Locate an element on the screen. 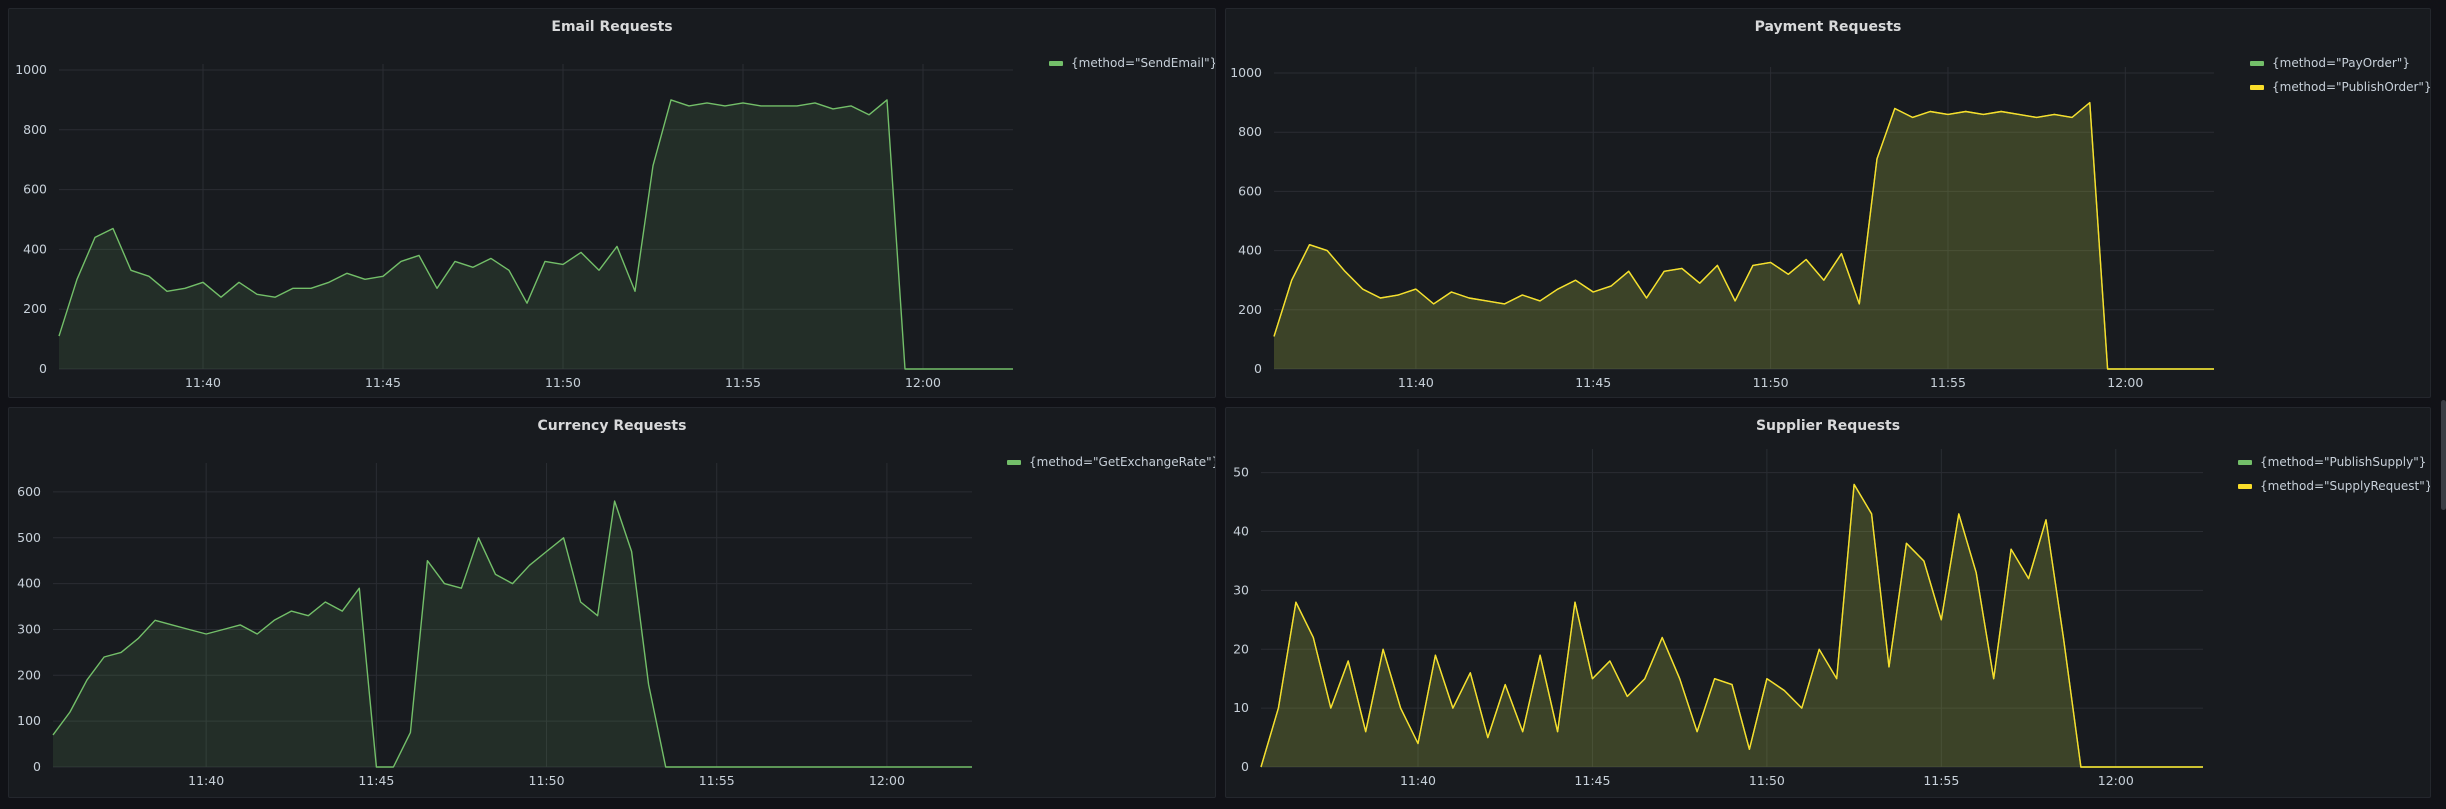 This screenshot has height=809, width=2446. y-tick-label: 30 is located at coordinates (1241, 589).